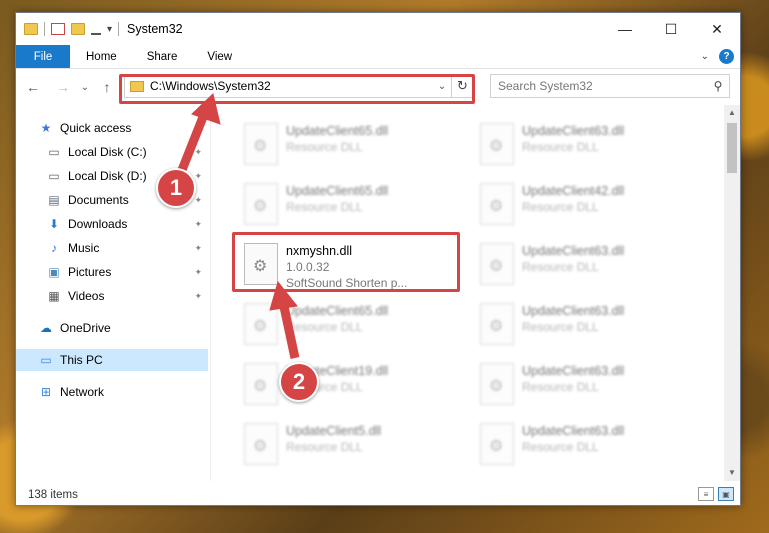 This screenshot has height=533, width=769. What do you see at coordinates (299, 382) in the screenshot?
I see `callout-badge-2: 2` at bounding box center [299, 382].